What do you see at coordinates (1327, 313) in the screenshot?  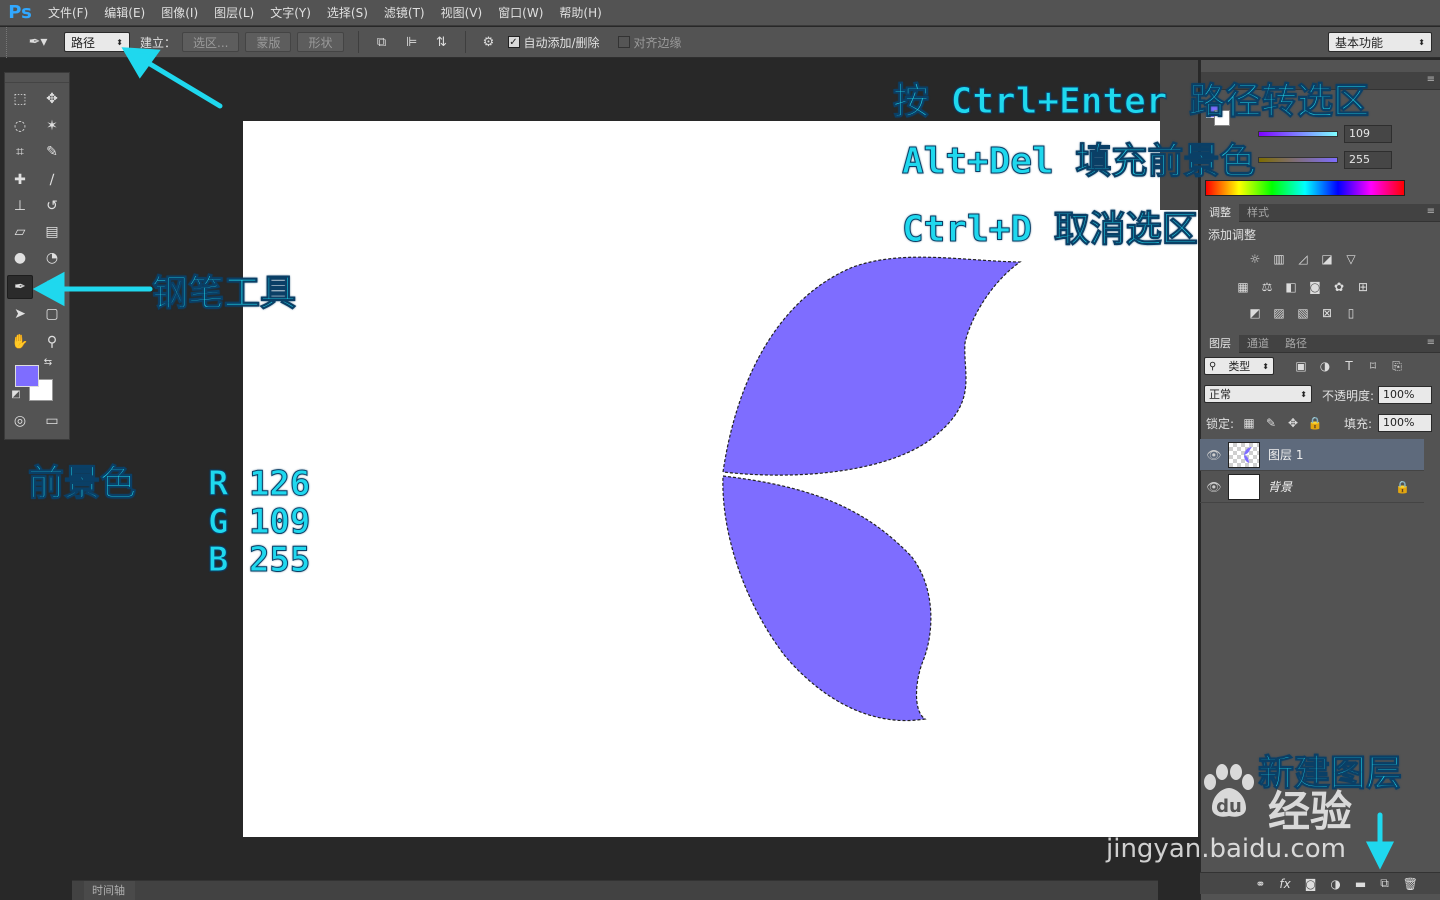 I see `selective-color-icon: ⊠` at bounding box center [1327, 313].